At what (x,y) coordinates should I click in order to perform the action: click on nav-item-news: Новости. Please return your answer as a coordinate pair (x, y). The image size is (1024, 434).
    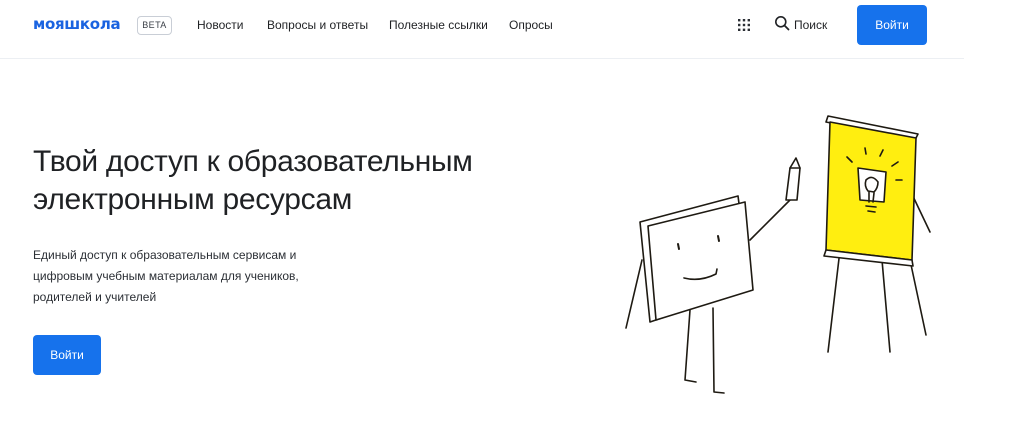
    Looking at the image, I should click on (220, 25).